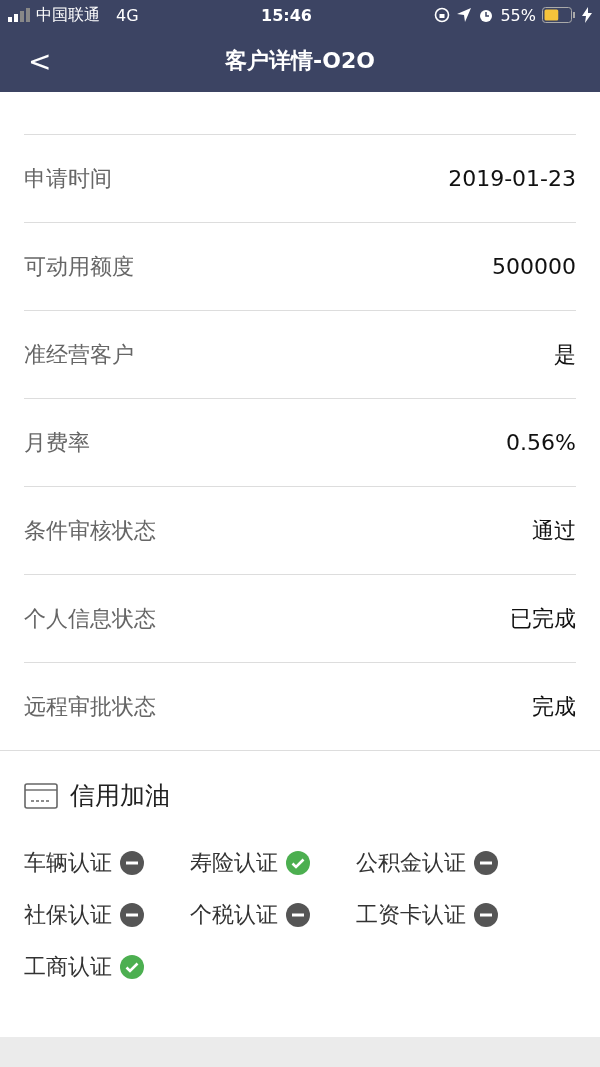 This screenshot has width=600, height=1067. I want to click on field-label: 个人信息状态, so click(90, 618).